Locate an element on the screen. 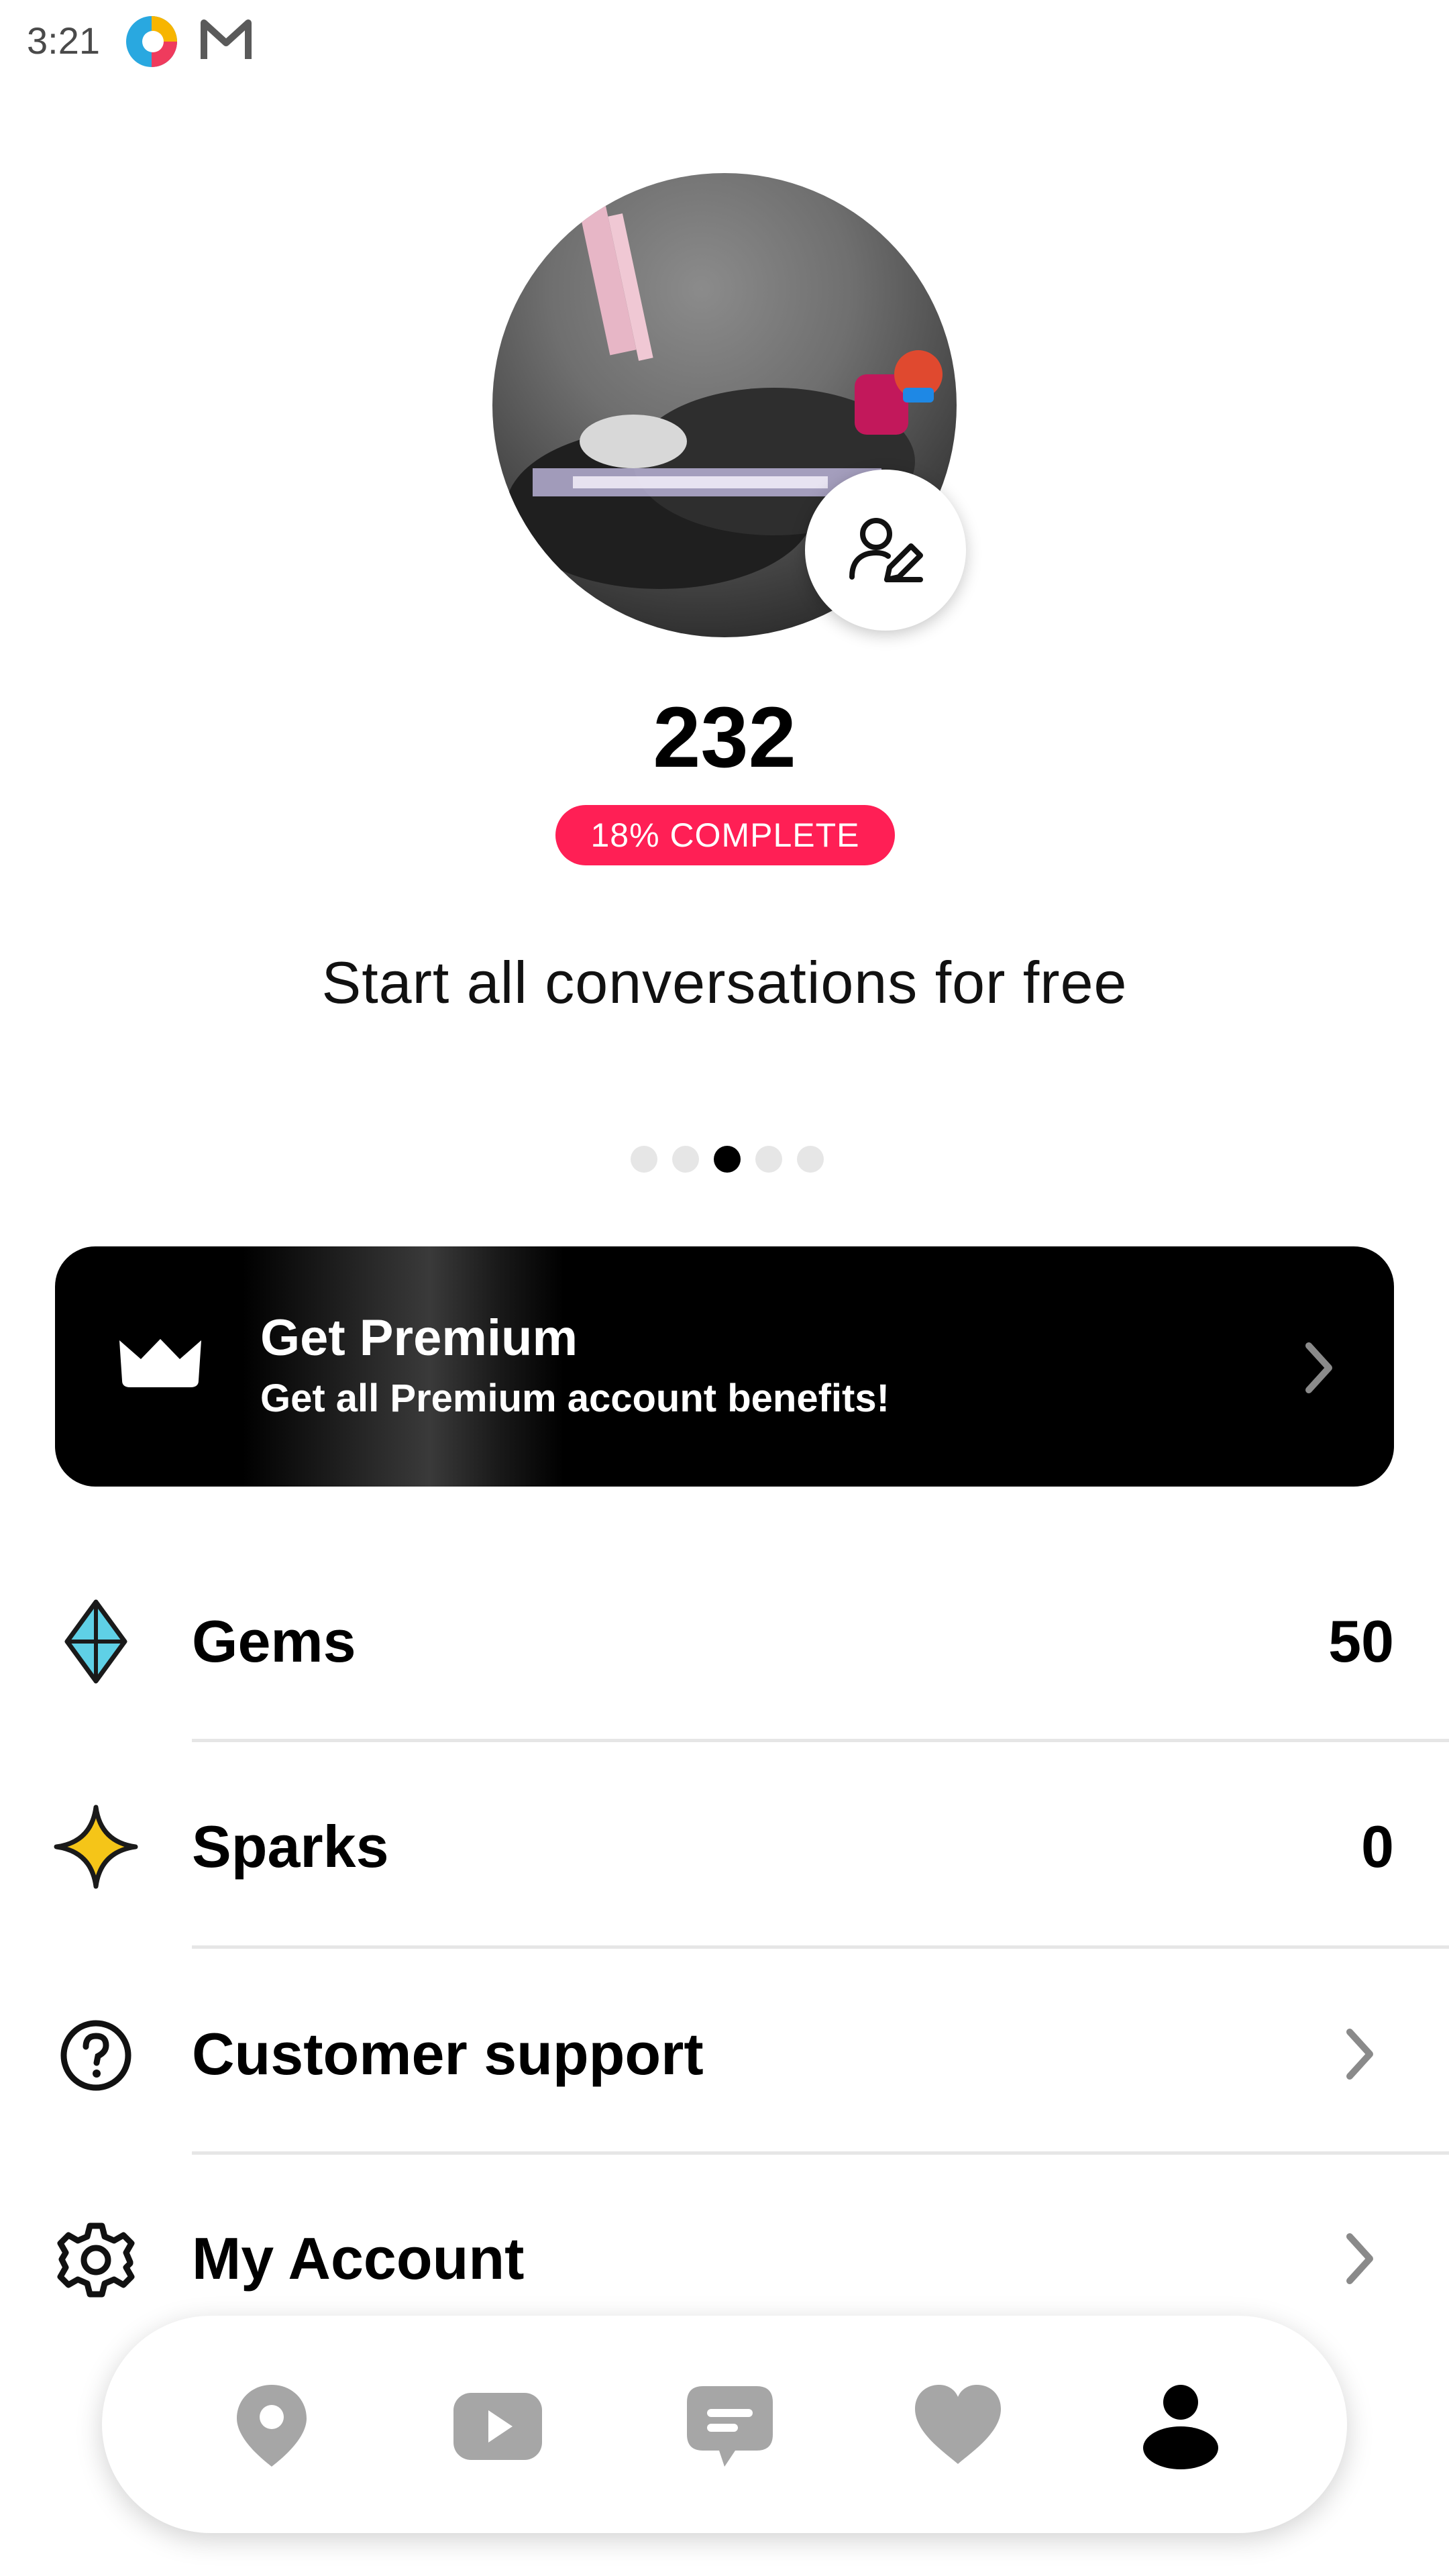  nav-tab-profile is located at coordinates (1181, 2425).